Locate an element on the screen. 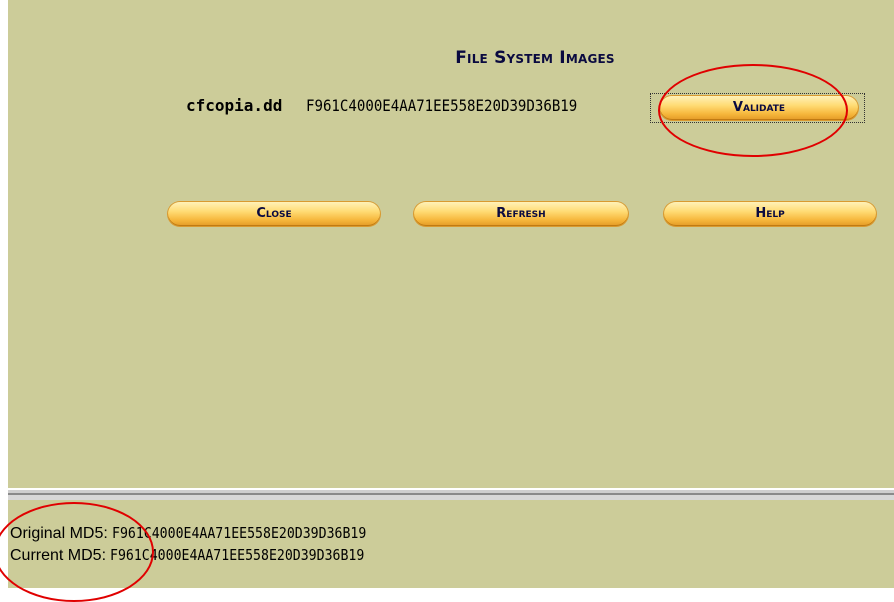  md5-annotation-circle is located at coordinates (77, 552).